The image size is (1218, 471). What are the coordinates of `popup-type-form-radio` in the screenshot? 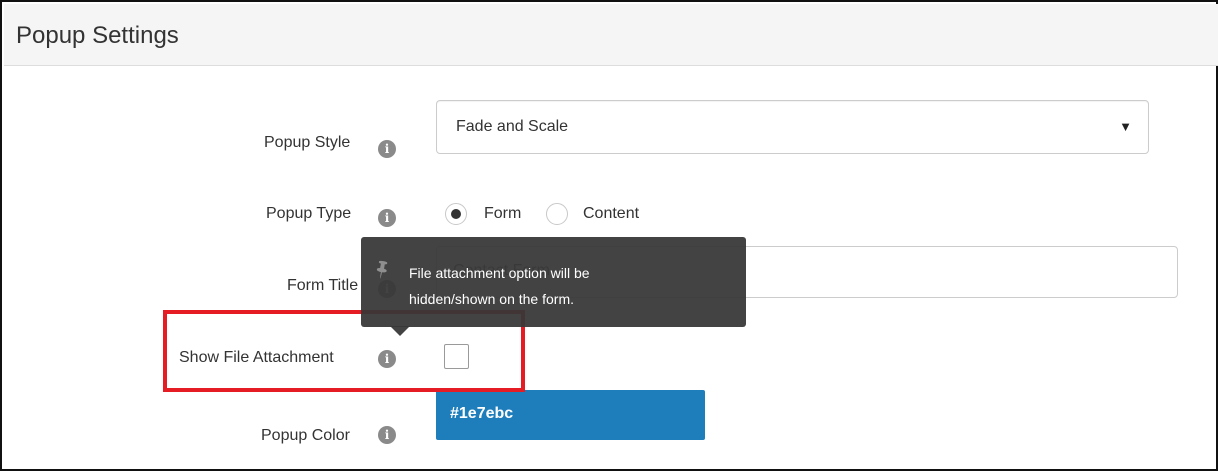 It's located at (456, 214).